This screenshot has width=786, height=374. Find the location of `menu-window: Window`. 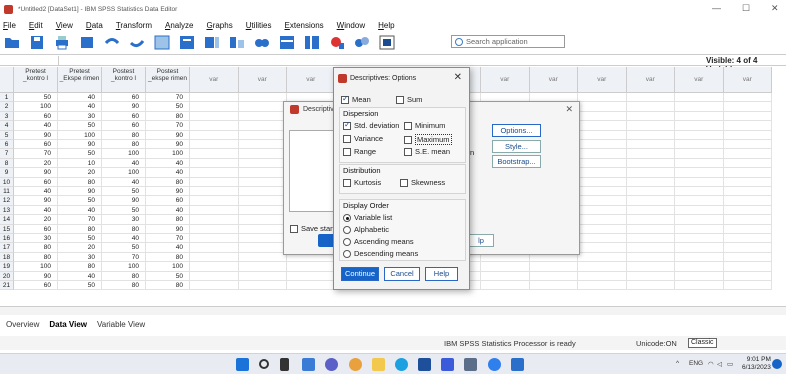

menu-window: Window is located at coordinates (351, 25).